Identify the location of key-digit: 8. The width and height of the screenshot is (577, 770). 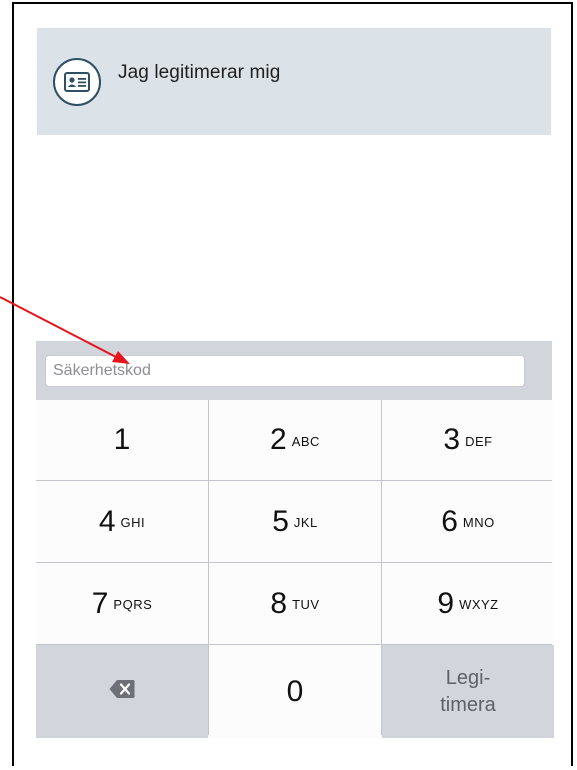
(279, 603).